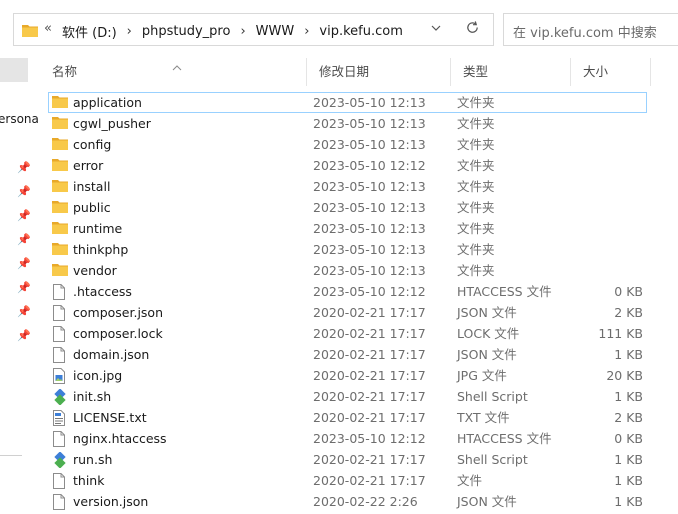 This screenshot has width=678, height=514. I want to click on file-type: HTACCESS 文件, so click(504, 438).